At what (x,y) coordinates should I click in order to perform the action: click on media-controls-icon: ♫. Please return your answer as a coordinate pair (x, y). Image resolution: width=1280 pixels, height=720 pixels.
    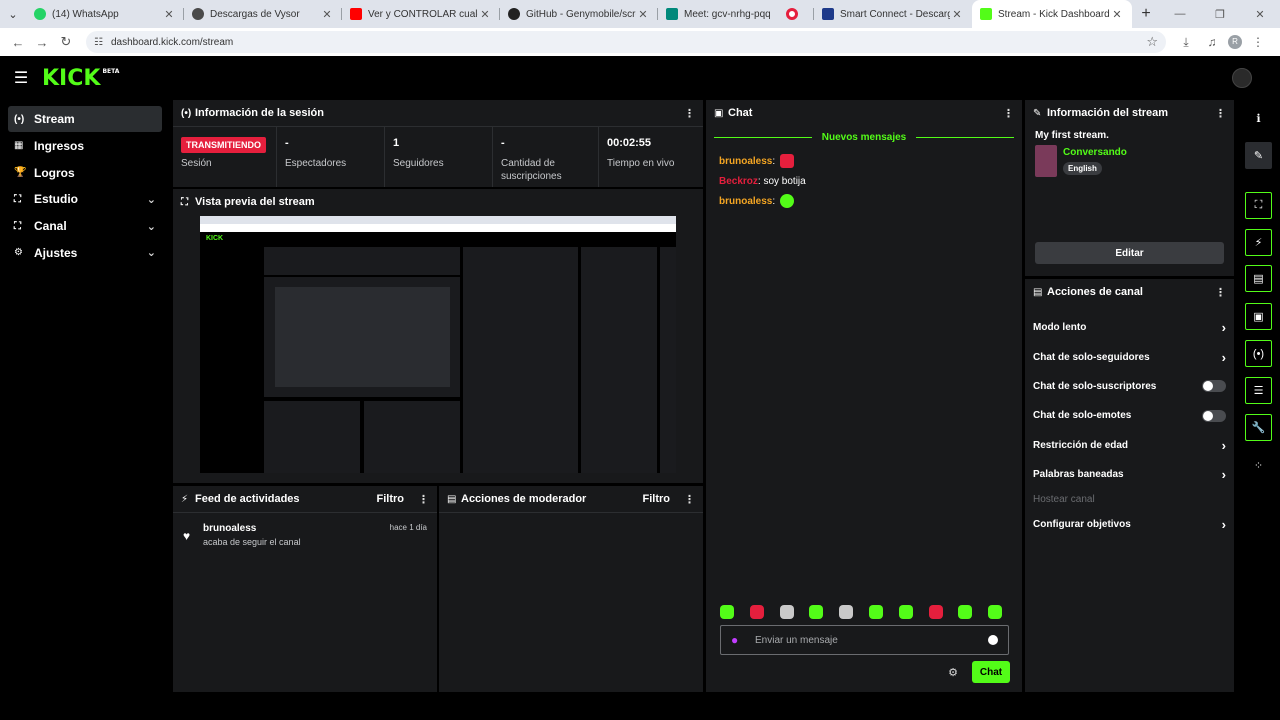
    Looking at the image, I should click on (1212, 42).